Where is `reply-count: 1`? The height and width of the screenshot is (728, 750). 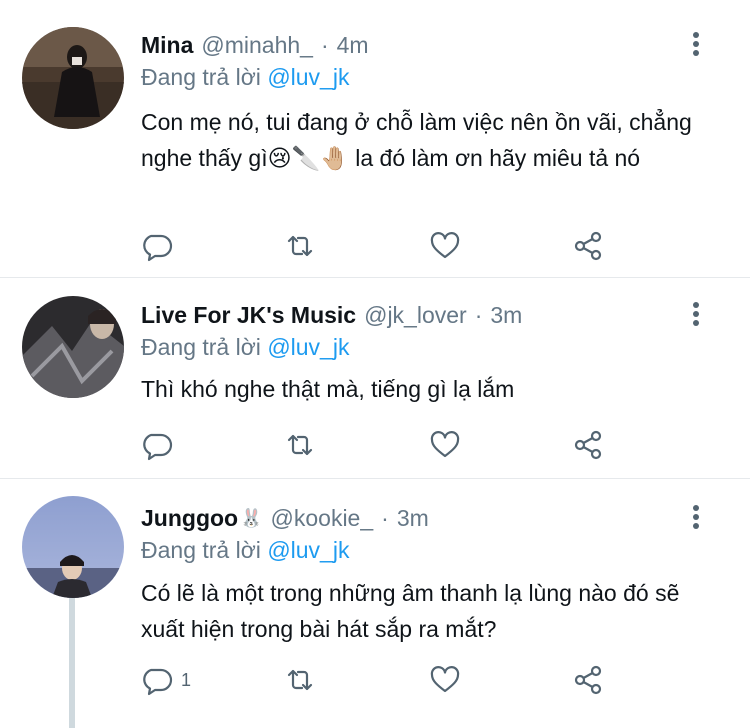 reply-count: 1 is located at coordinates (186, 679).